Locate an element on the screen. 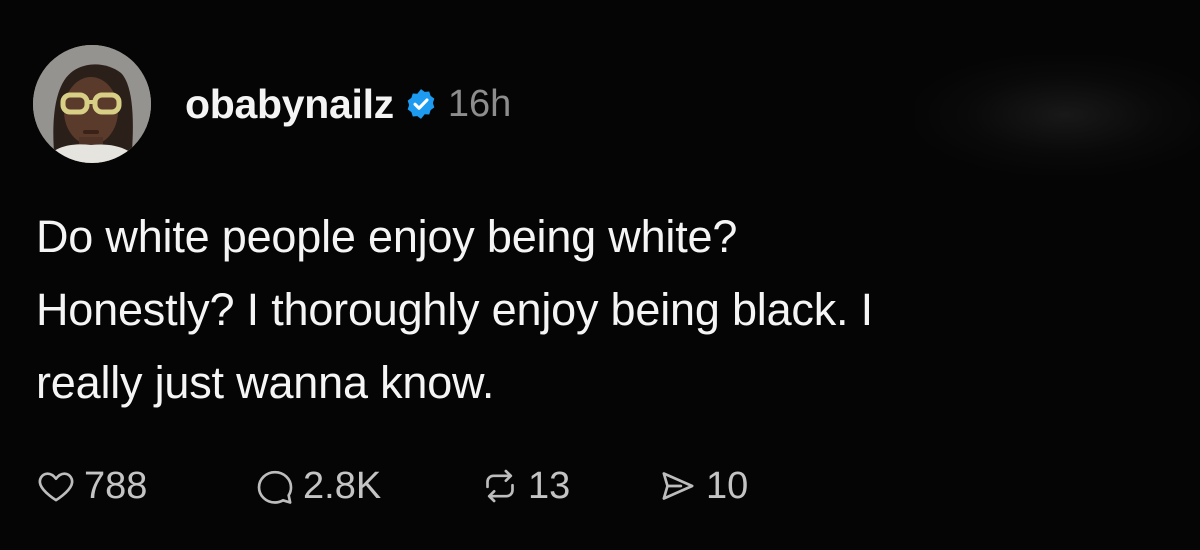  like-count: 788 is located at coordinates (116, 486).